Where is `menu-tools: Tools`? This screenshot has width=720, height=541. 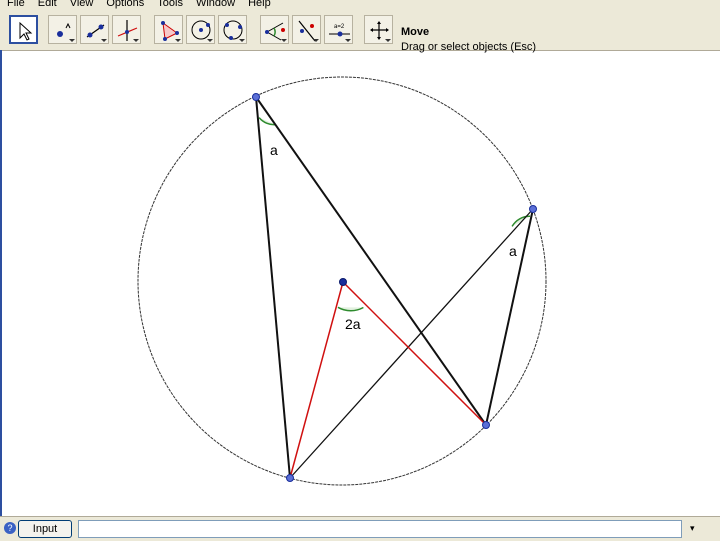
menu-tools: Tools is located at coordinates (170, 4).